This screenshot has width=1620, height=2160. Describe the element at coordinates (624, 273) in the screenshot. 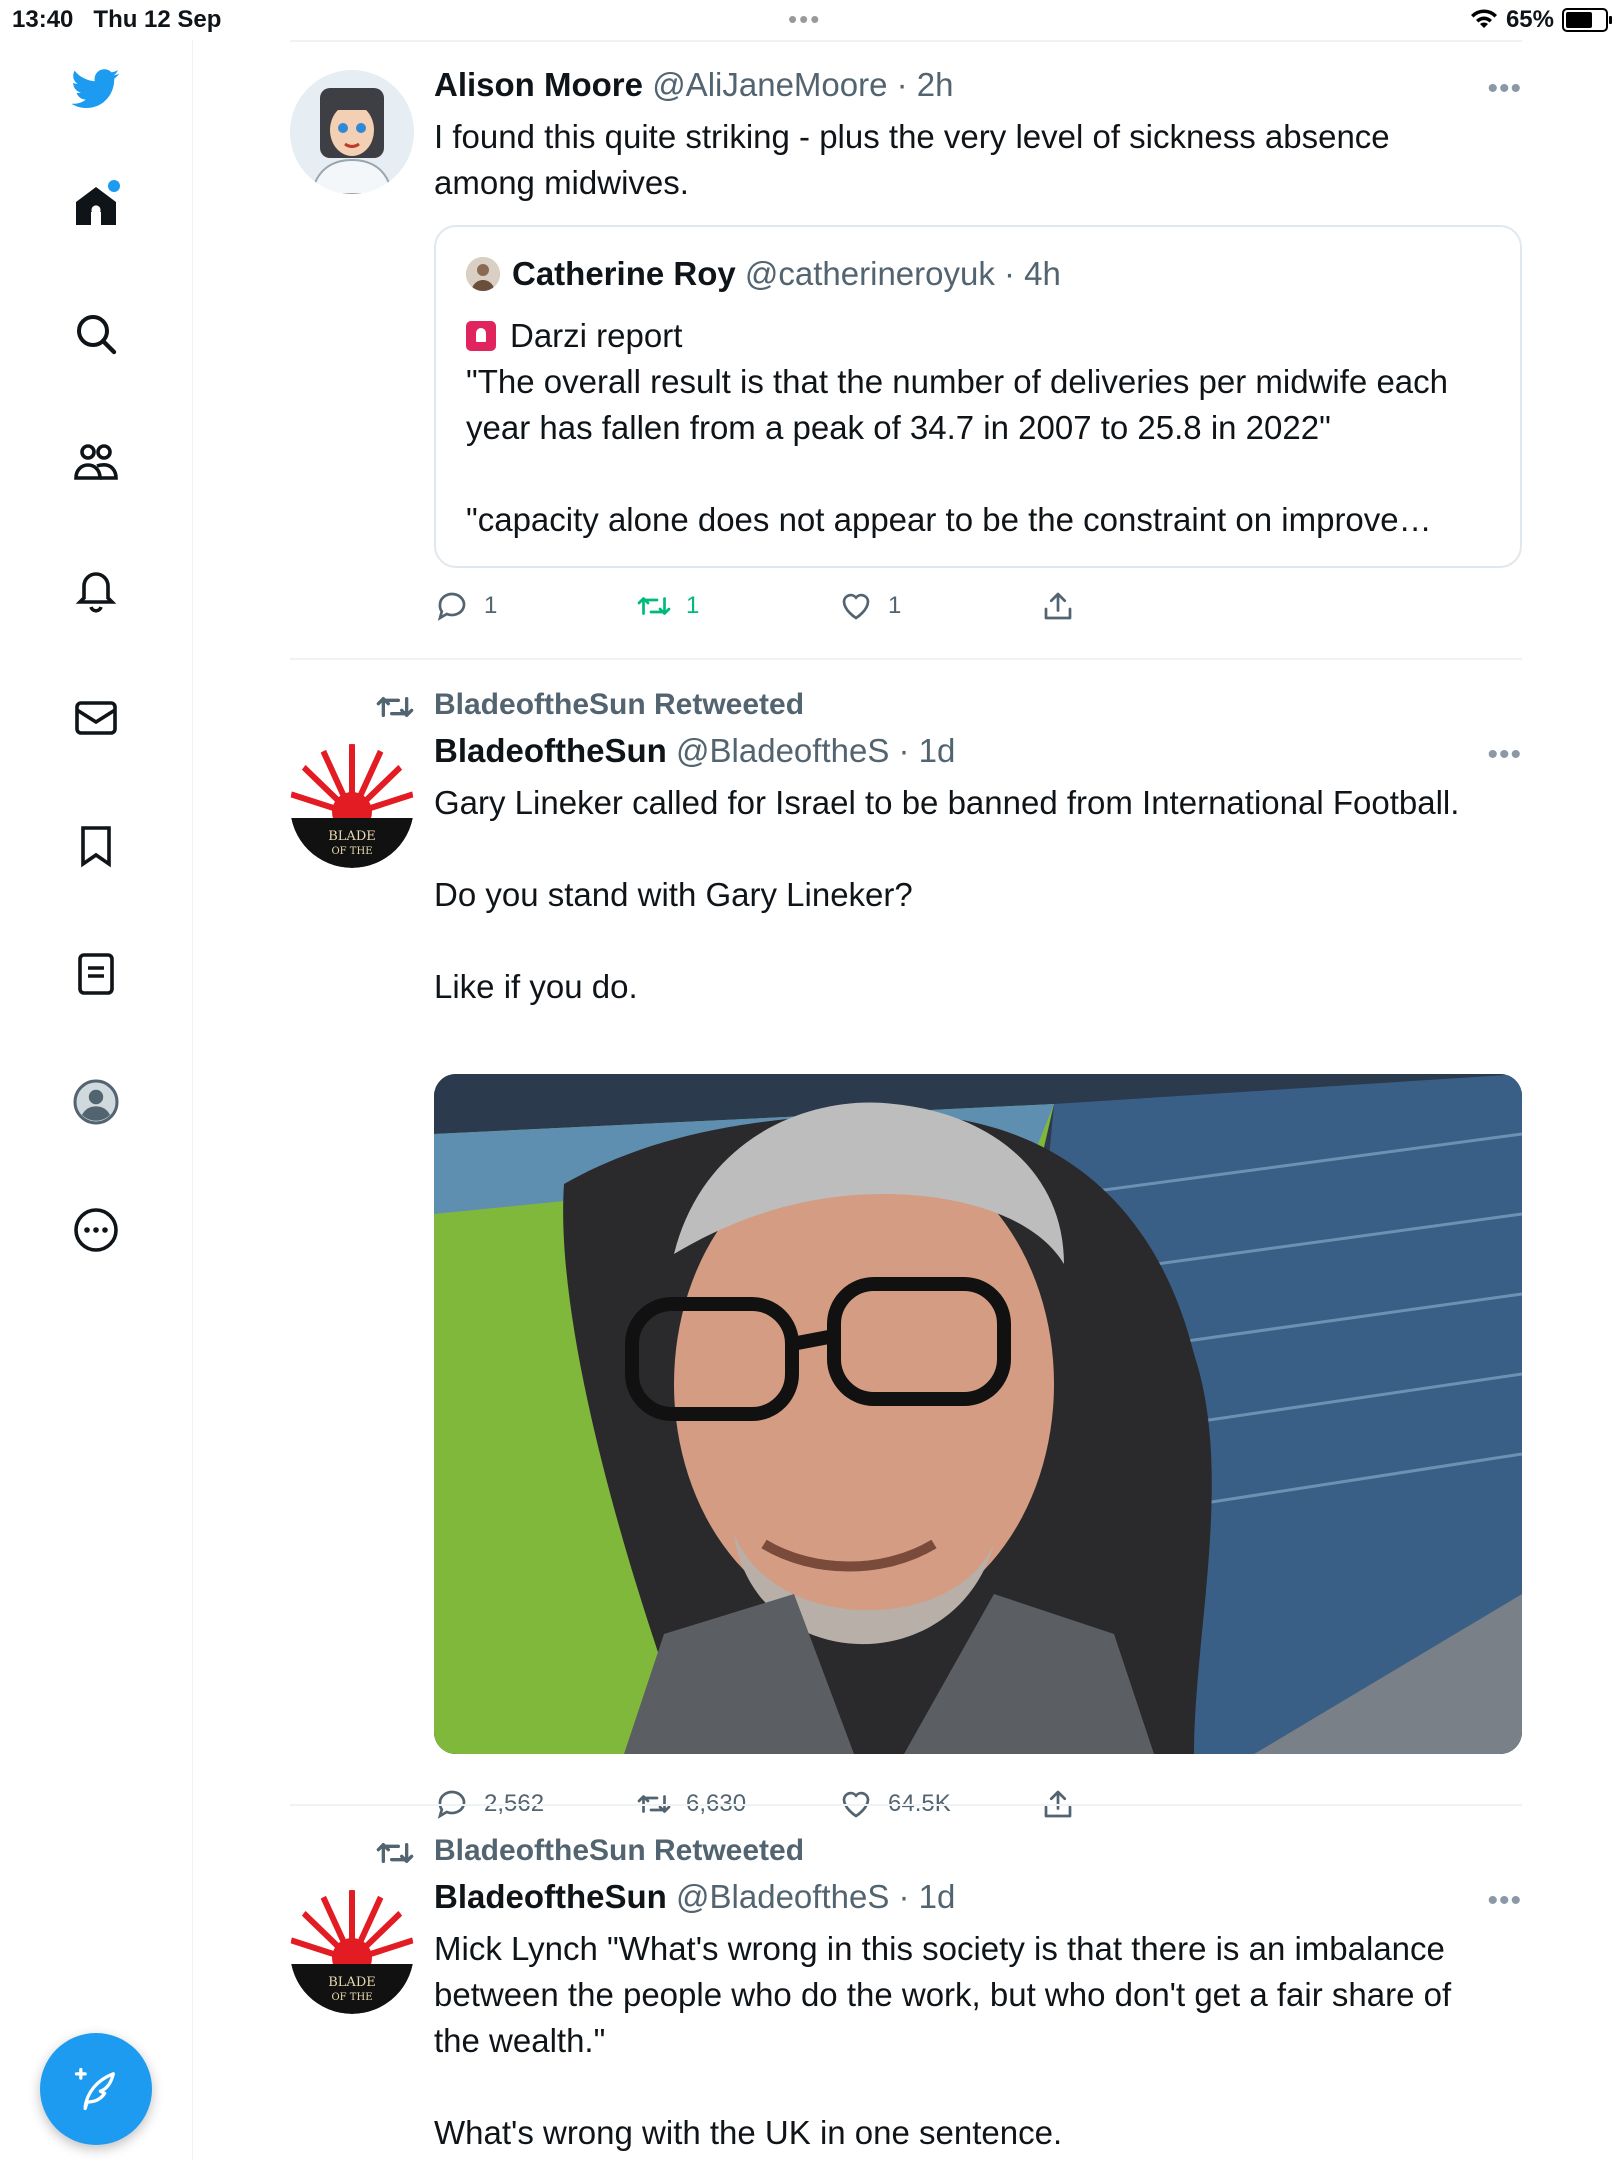

I see `quoted-author-name: Catherine Roy` at that location.